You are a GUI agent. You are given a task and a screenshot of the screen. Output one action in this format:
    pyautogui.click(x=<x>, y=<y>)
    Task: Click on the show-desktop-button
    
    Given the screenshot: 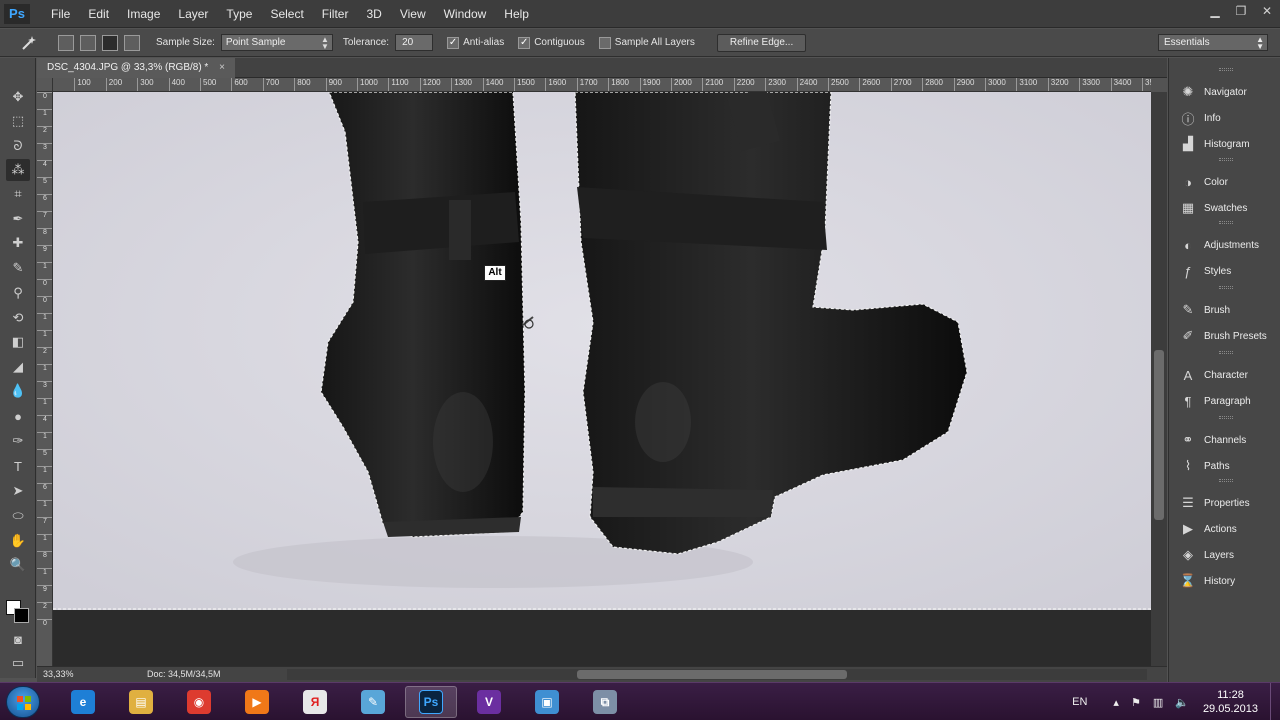 What is the action you would take?
    pyautogui.click(x=1275, y=701)
    